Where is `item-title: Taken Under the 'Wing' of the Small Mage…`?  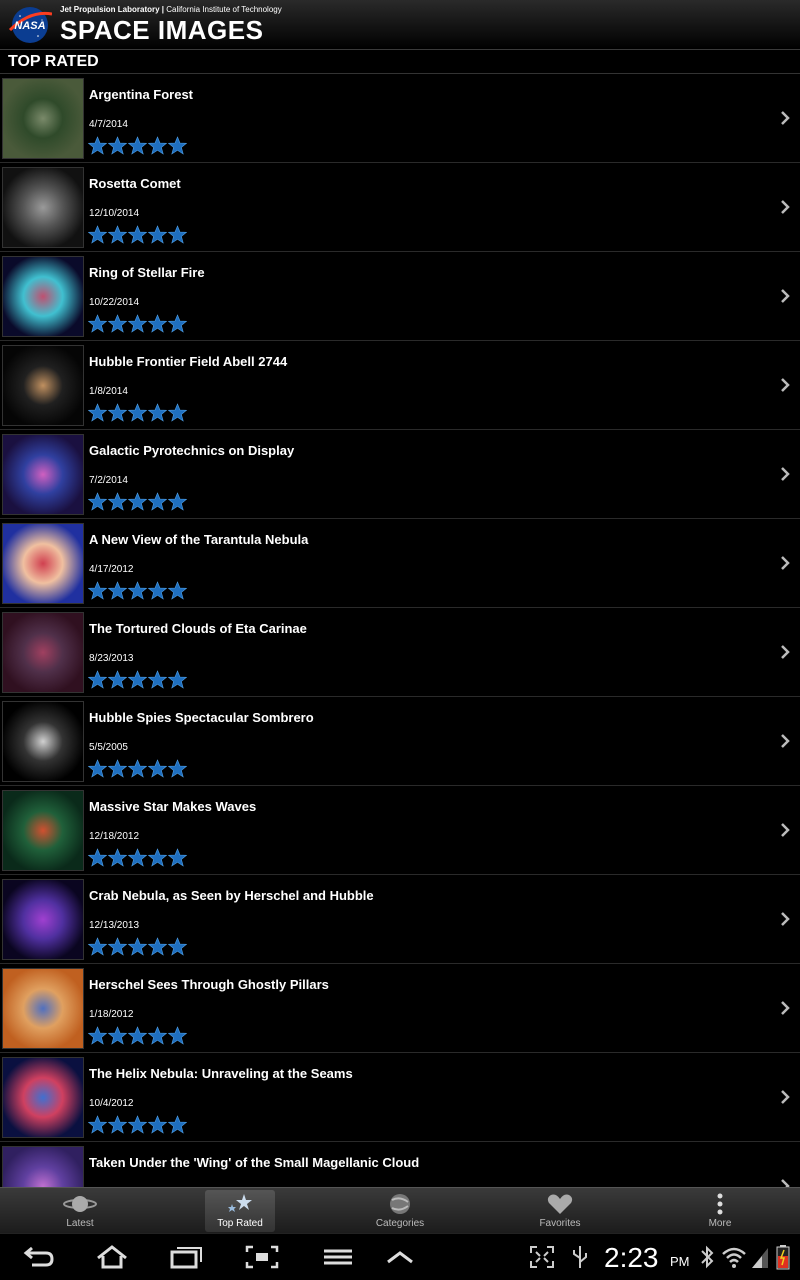 item-title: Taken Under the 'Wing' of the Small Mage… is located at coordinates (254, 1162).